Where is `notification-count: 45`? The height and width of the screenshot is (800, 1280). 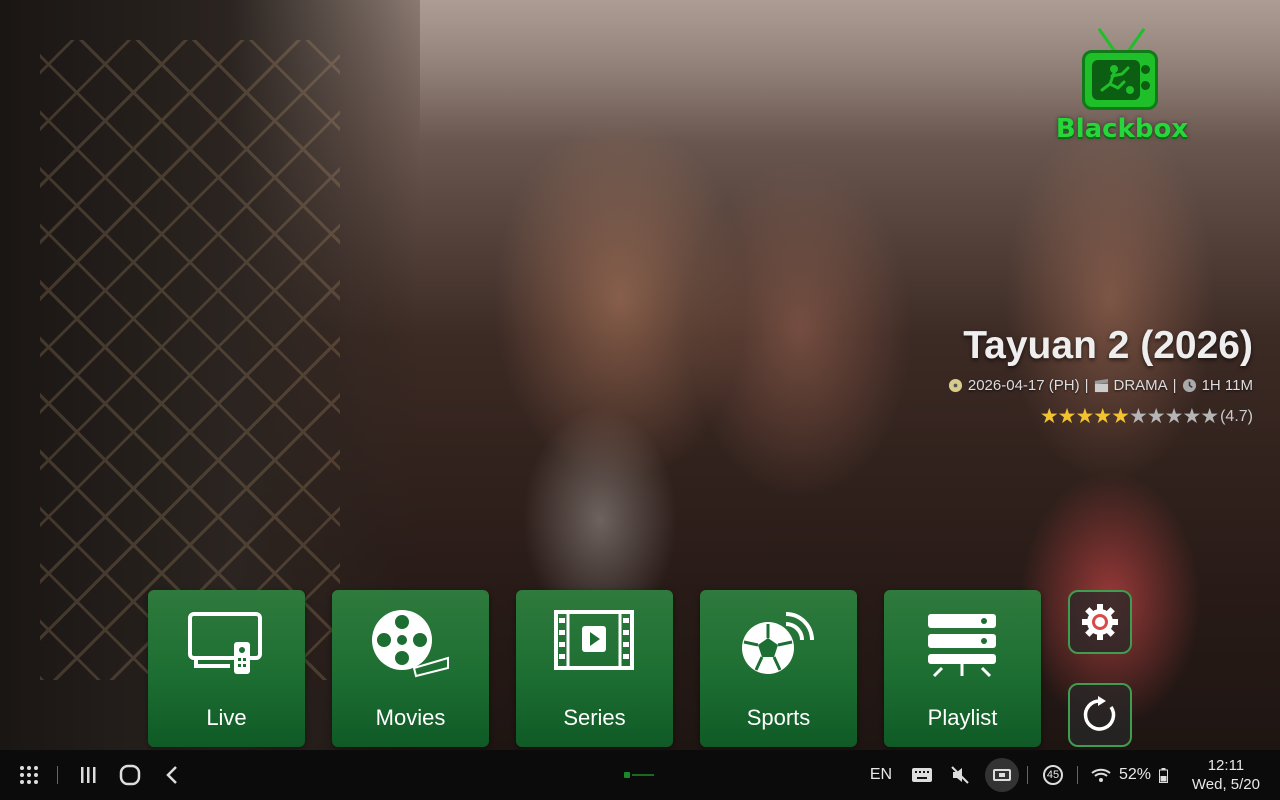
notification-count: 45 is located at coordinates (1053, 775).